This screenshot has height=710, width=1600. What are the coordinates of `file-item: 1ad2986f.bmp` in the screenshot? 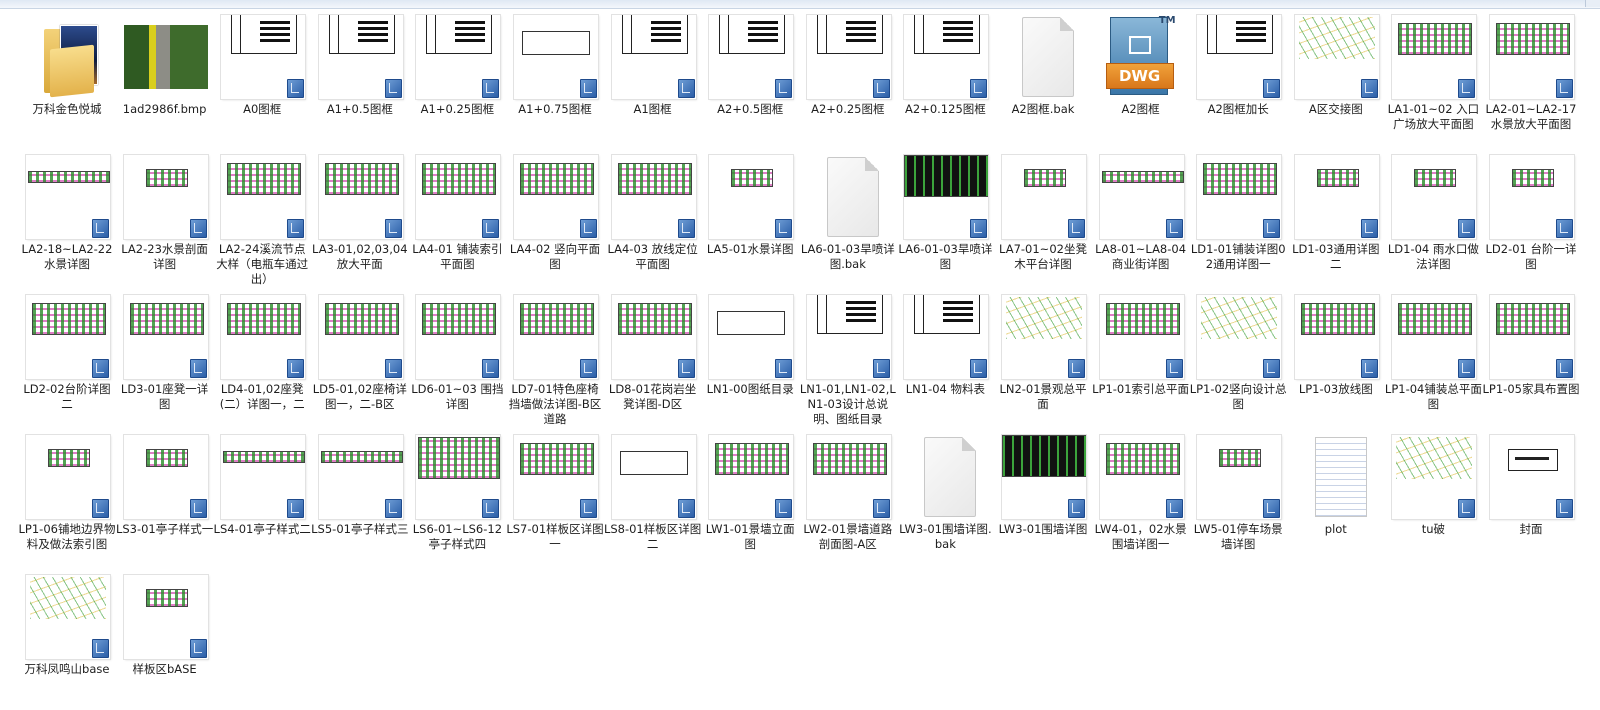 It's located at (165, 80).